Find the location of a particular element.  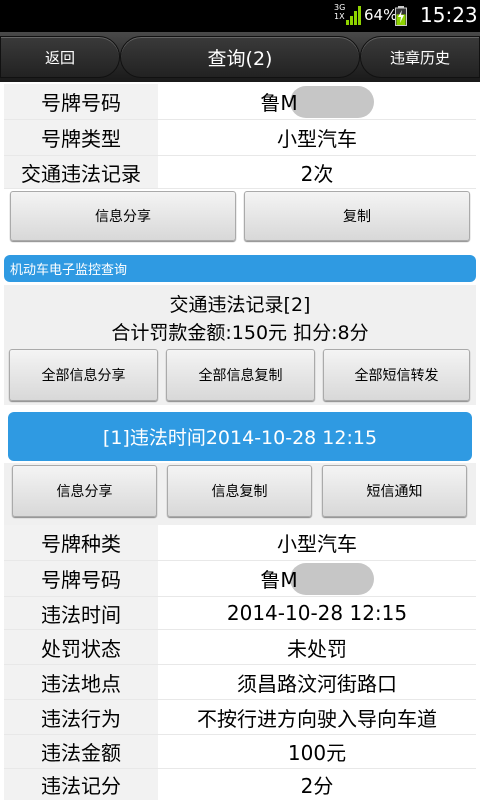

battery-charging-icon is located at coordinates (401, 16).